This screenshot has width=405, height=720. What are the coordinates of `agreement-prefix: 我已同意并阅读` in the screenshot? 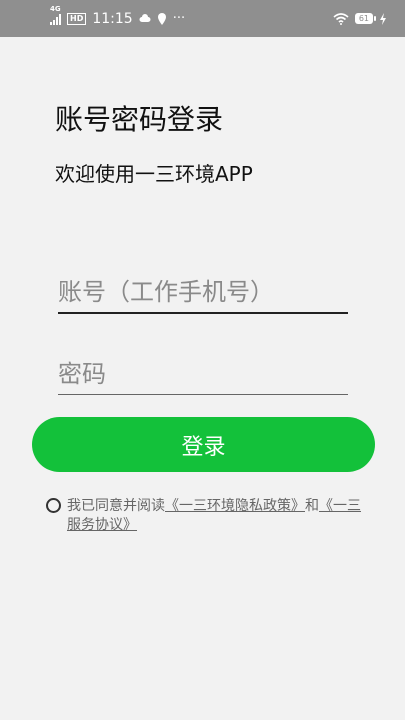 It's located at (116, 506).